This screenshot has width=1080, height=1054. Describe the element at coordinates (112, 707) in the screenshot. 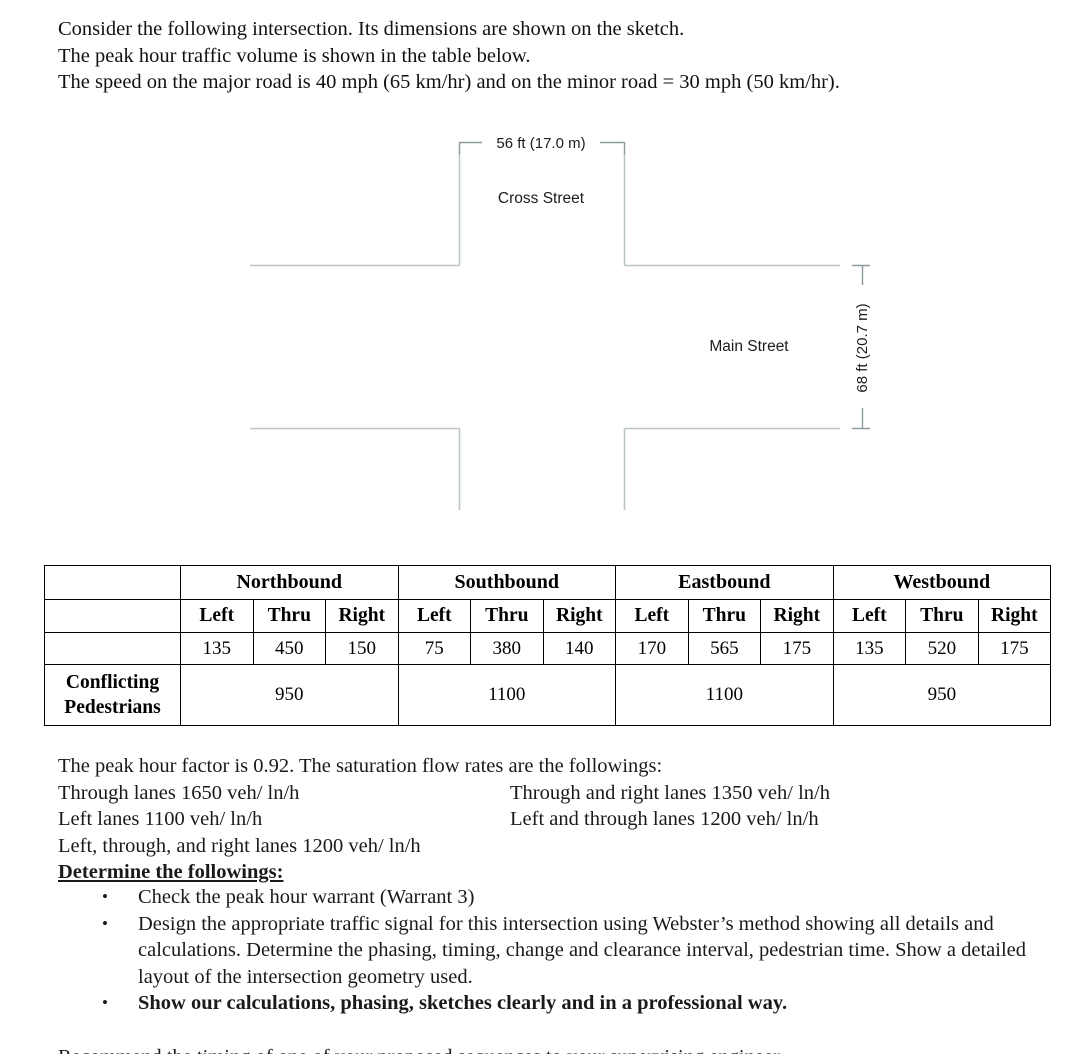

I see `conflicting-pedestrians-label-line2: Pedestrians` at that location.